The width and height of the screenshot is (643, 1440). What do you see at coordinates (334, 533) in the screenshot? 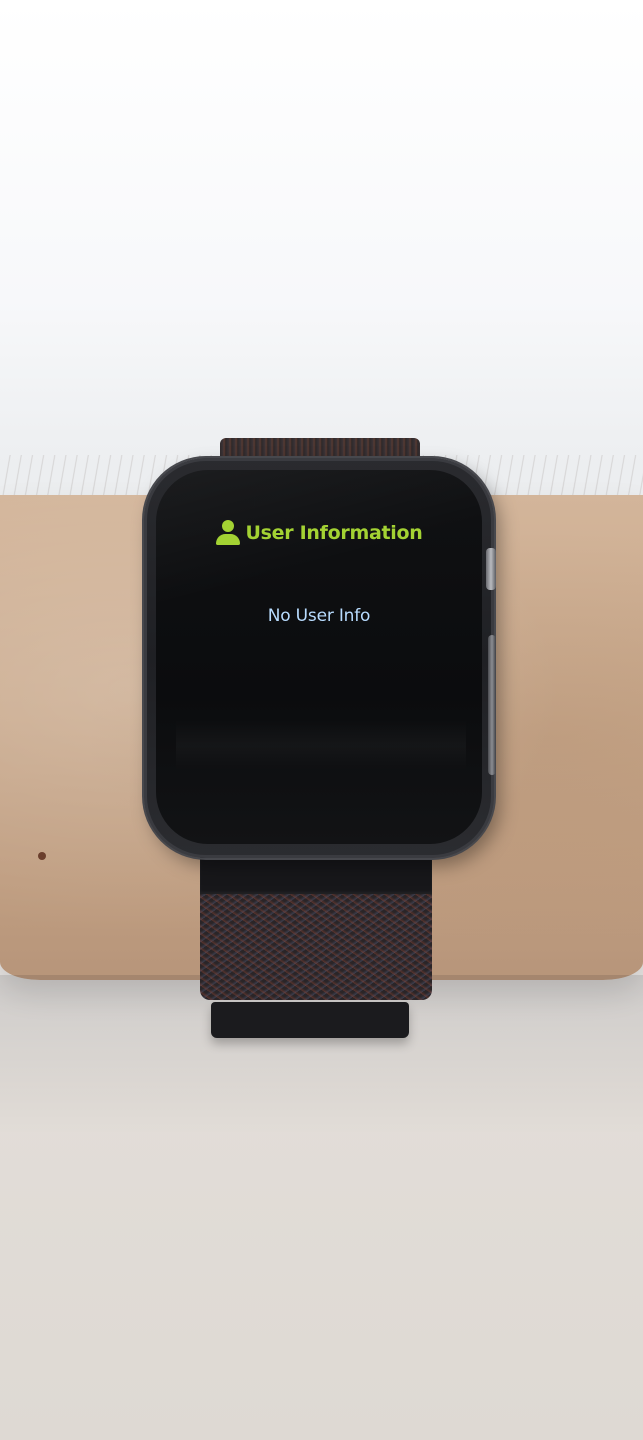
I see `screen-title: User Information` at bounding box center [334, 533].